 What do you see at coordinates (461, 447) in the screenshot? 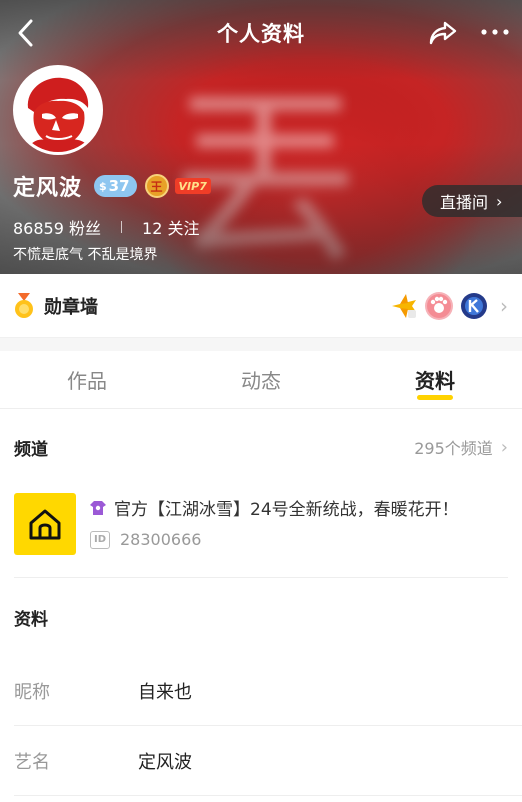
I see `channel-more-link: 295个频道 ›` at bounding box center [461, 447].